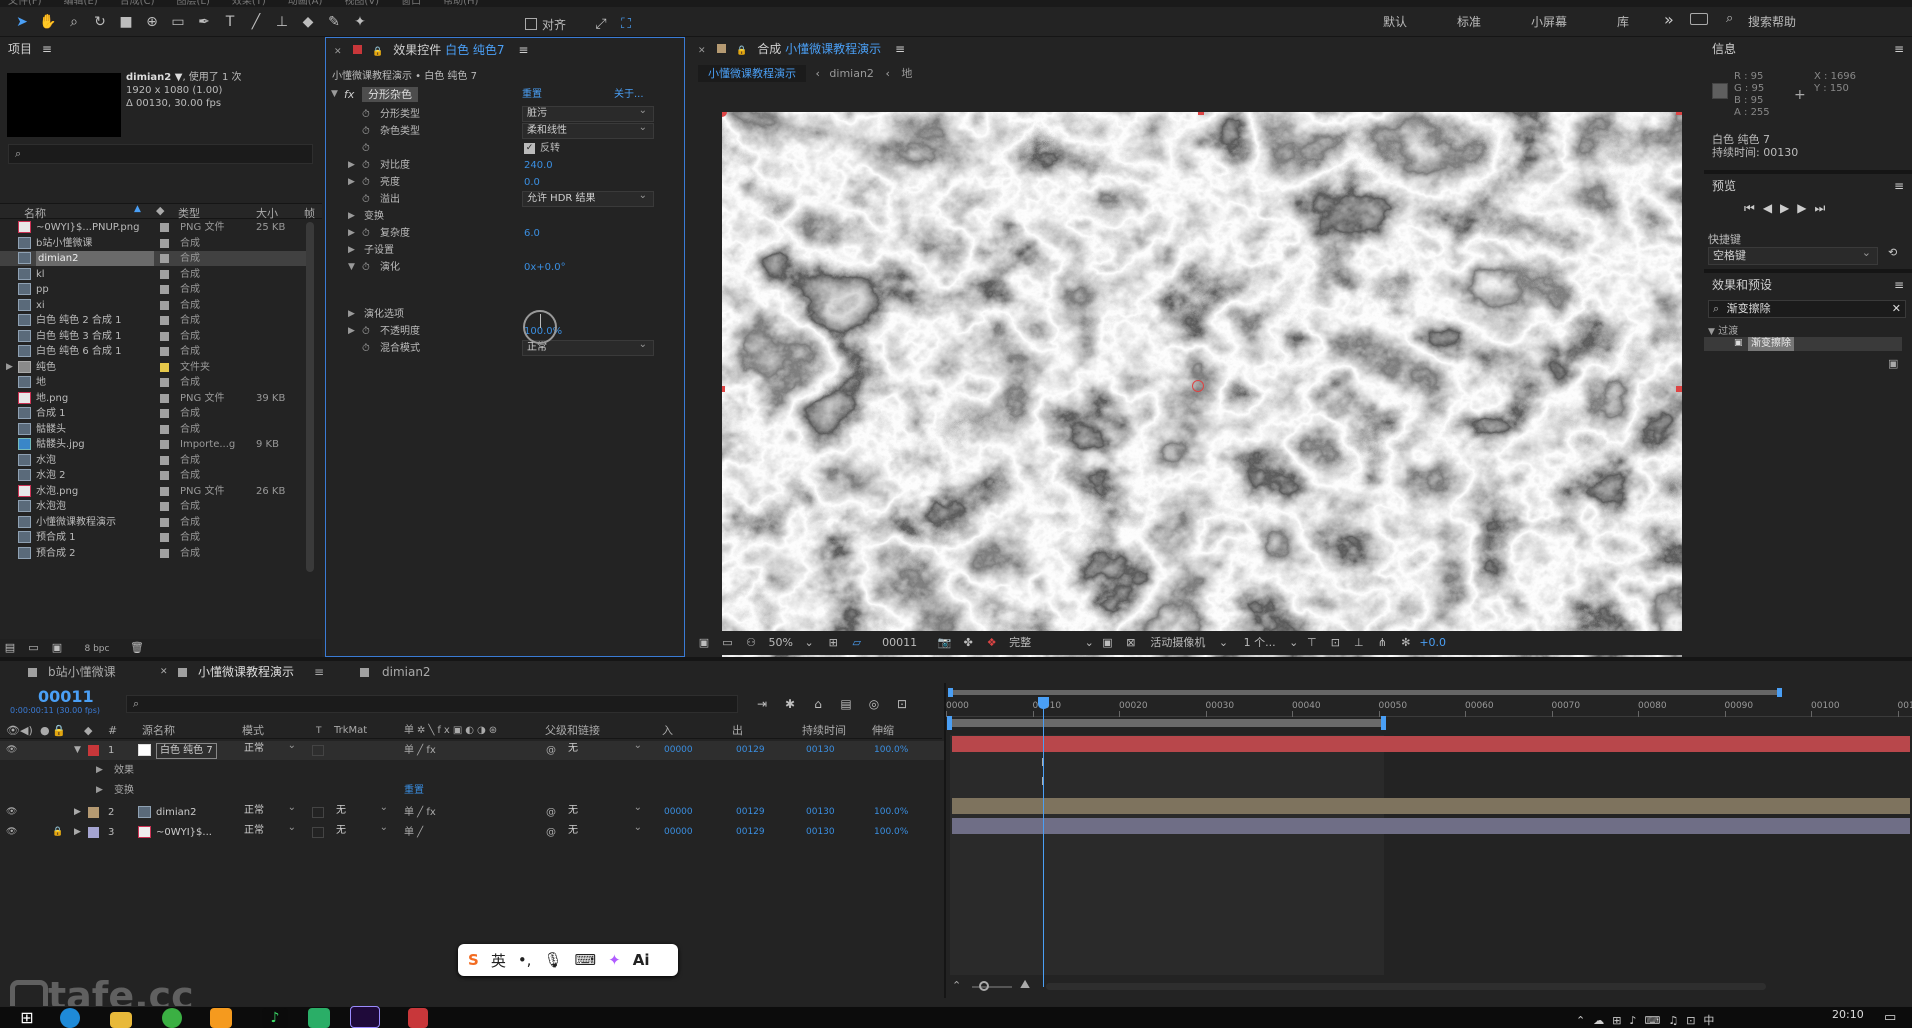 This screenshot has height=1028, width=1912. What do you see at coordinates (1772, 21) in the screenshot?
I see `help-search-input: 搜索帮助` at bounding box center [1772, 21].